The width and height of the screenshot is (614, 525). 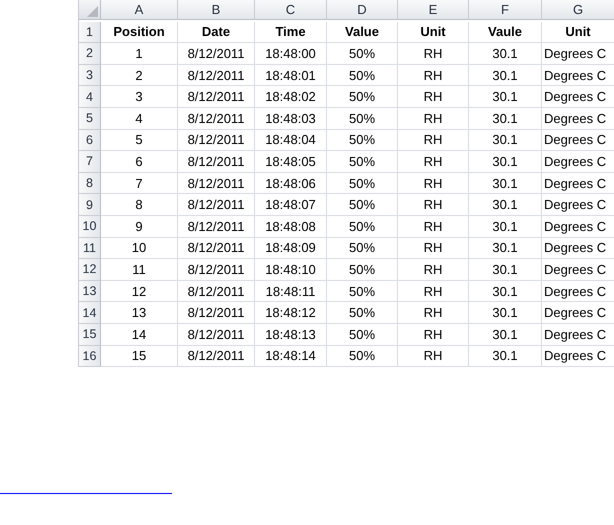 I want to click on row-header: 7, so click(x=90, y=162).